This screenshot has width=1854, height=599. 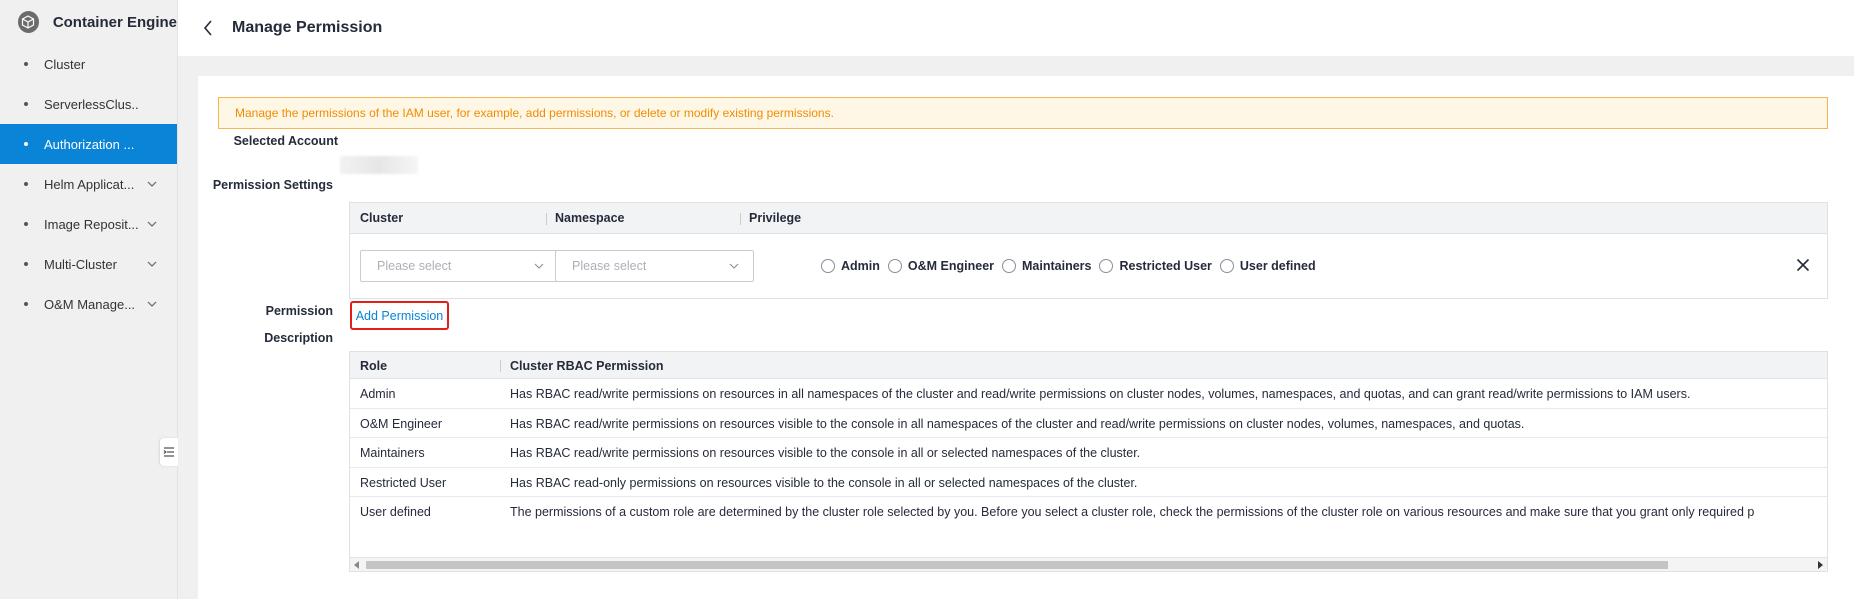 I want to click on role-cell: User defined, so click(x=395, y=512).